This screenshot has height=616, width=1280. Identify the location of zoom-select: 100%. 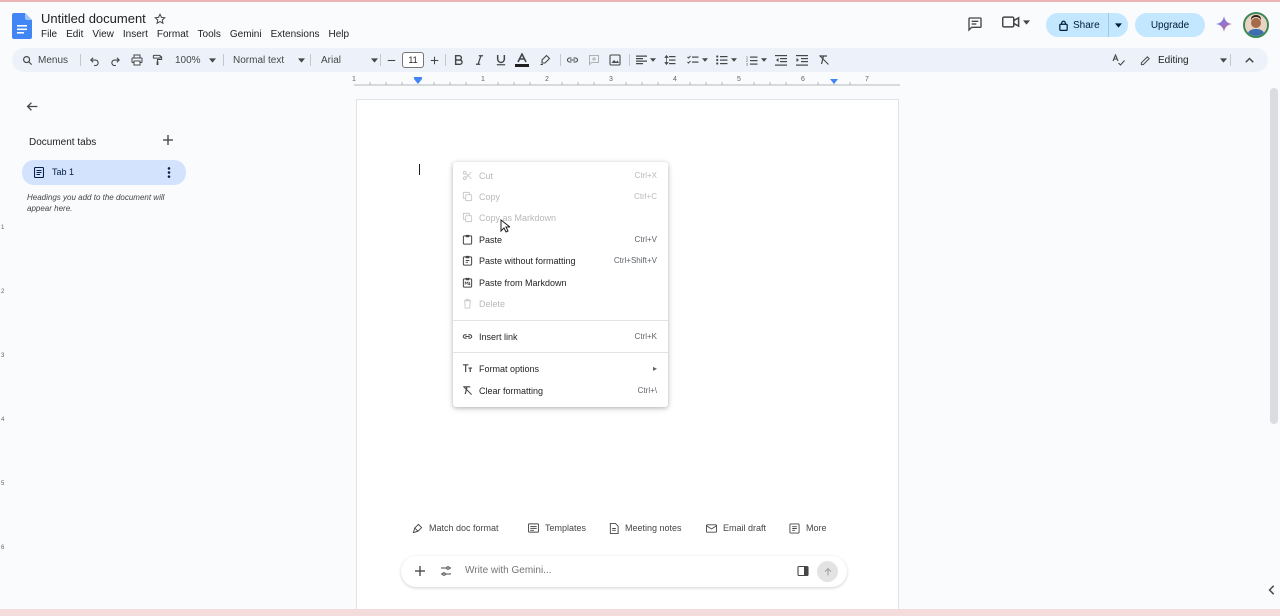
(195, 60).